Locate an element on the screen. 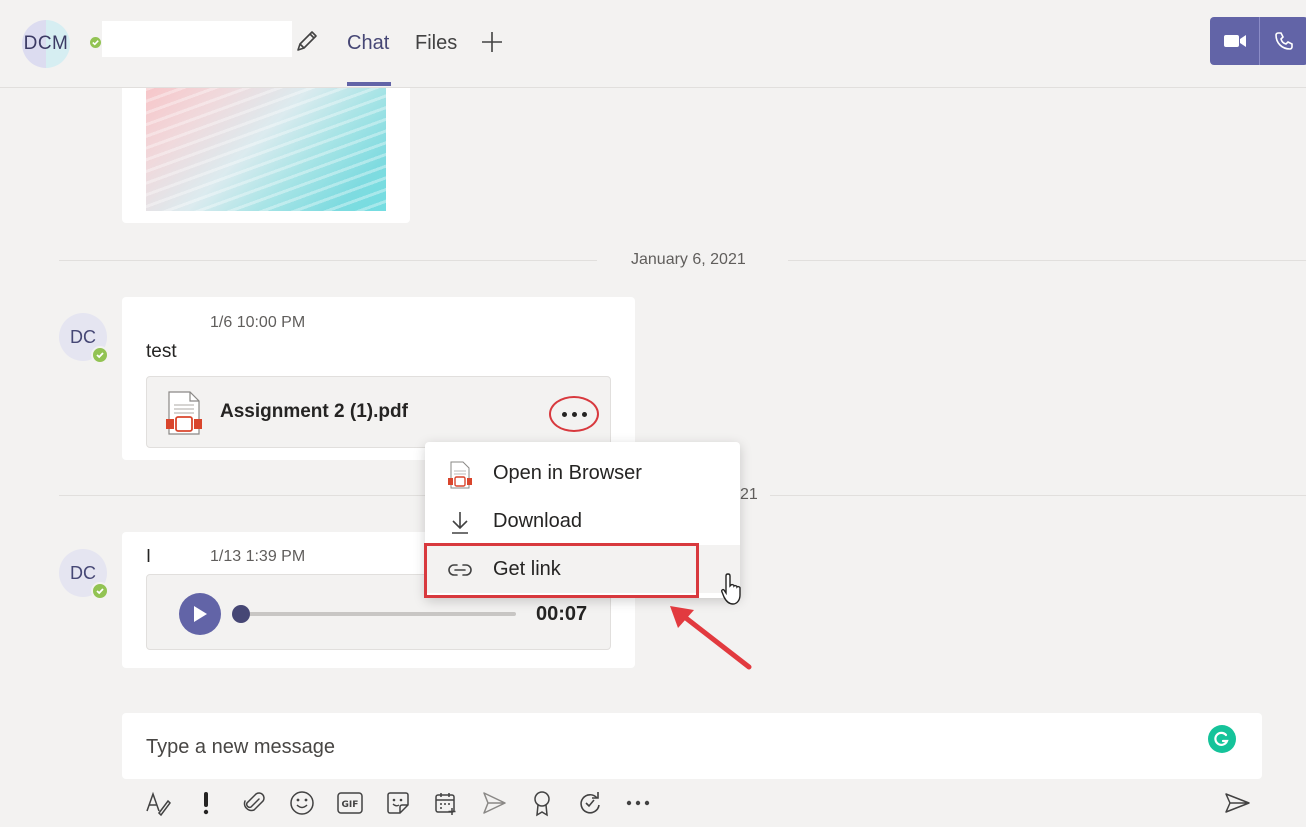 Image resolution: width=1306 pixels, height=827 pixels. image-message is located at coordinates (266, 155).